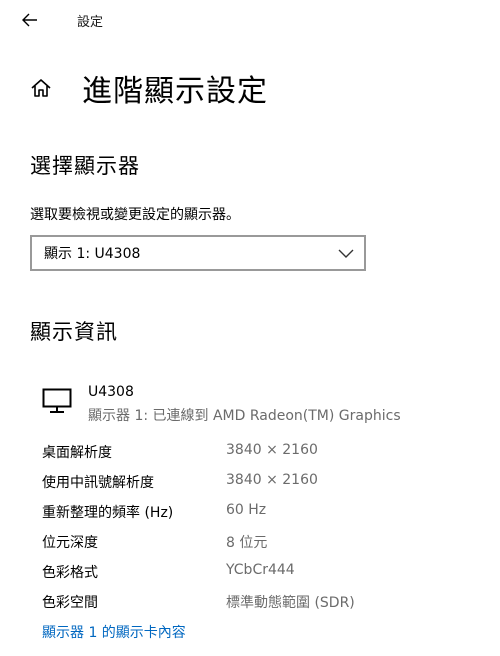 This screenshot has width=500, height=656. What do you see at coordinates (98, 483) in the screenshot?
I see `info-label: 使用中訊號解析度` at bounding box center [98, 483].